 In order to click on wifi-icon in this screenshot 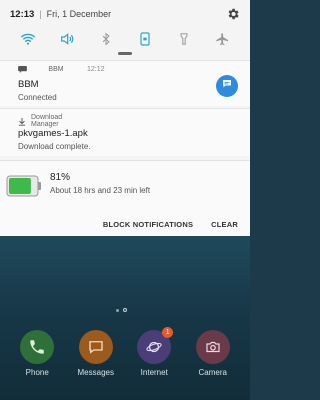, I will do `click(28, 39)`.